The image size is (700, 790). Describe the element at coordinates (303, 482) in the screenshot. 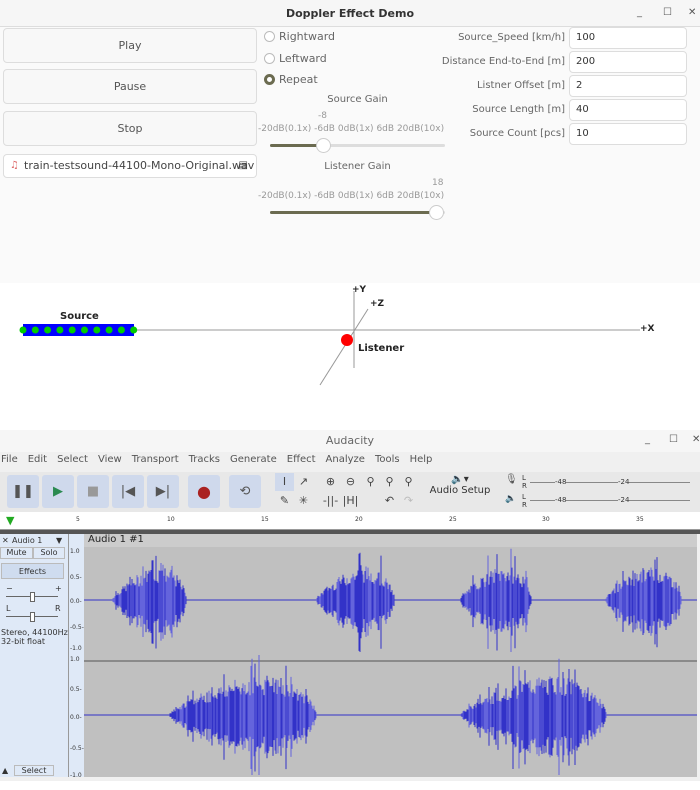

I see `envelope-tool-icon: ↗` at that location.